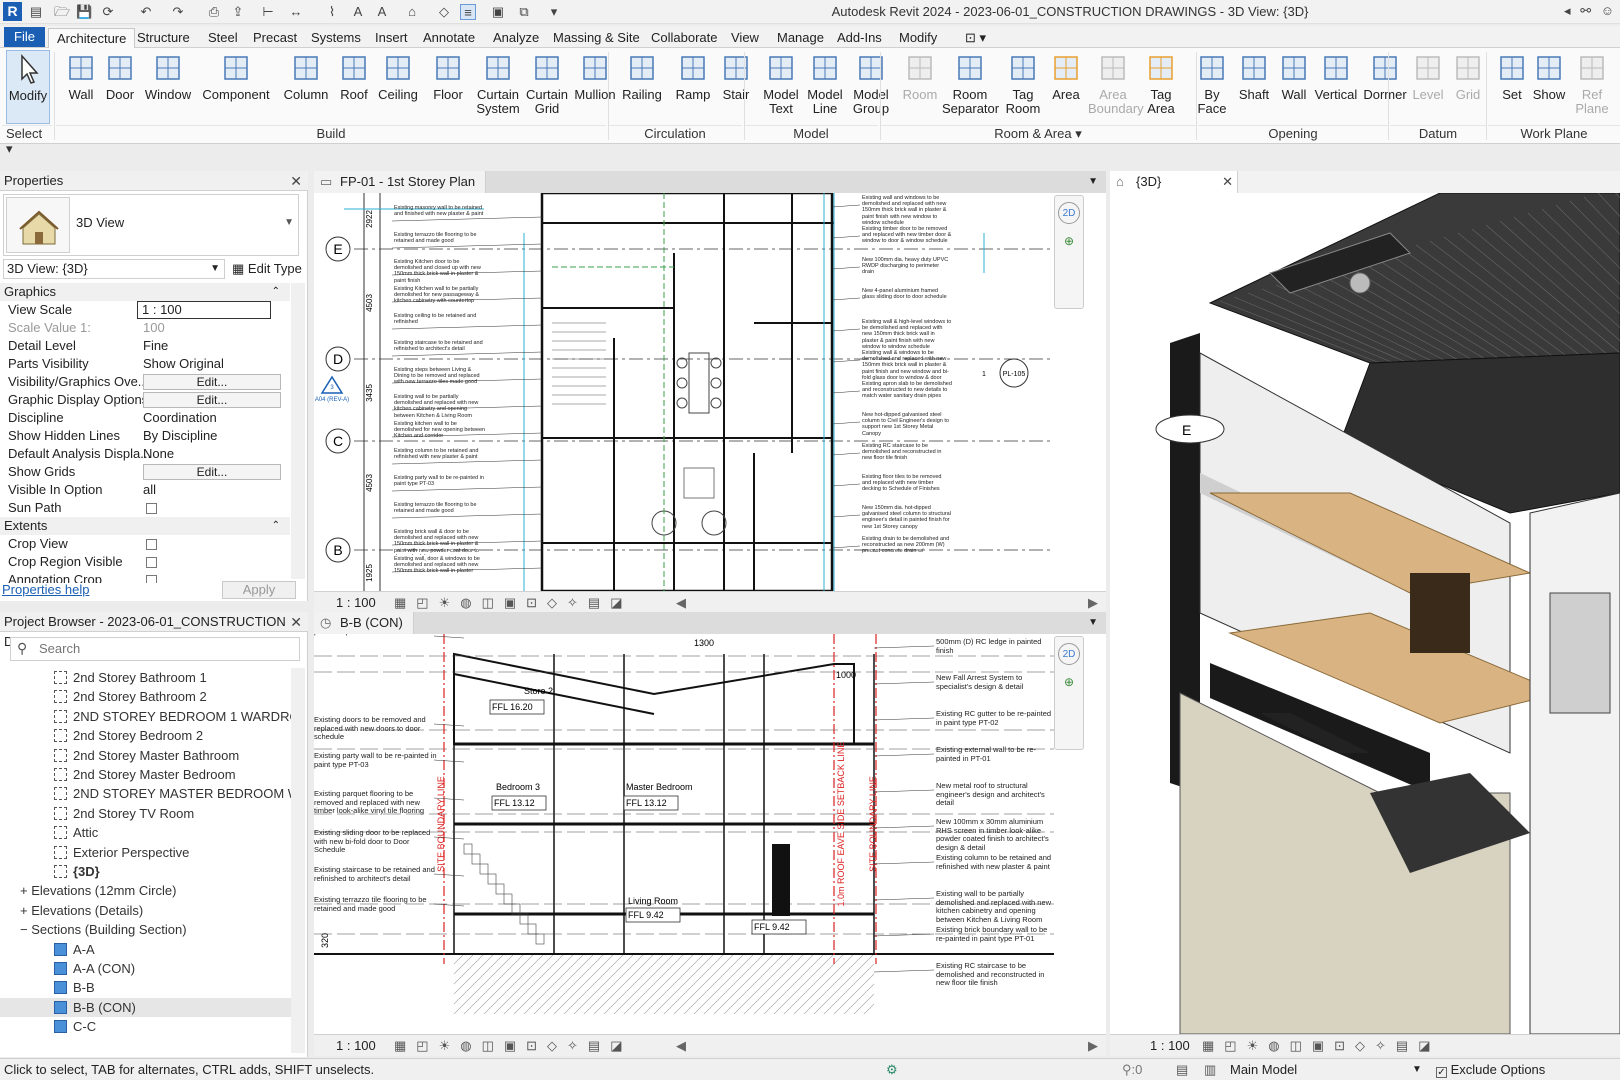 This screenshot has width=1620, height=1080. Describe the element at coordinates (296, 12) in the screenshot. I see `dimension-icon: ↔` at that location.